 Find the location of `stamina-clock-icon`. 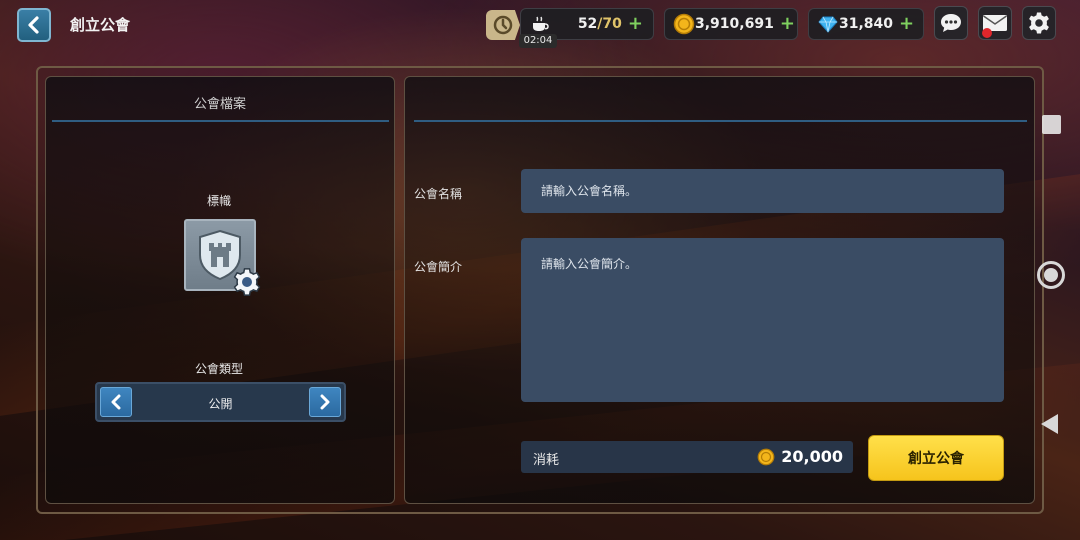

stamina-clock-icon is located at coordinates (503, 25).